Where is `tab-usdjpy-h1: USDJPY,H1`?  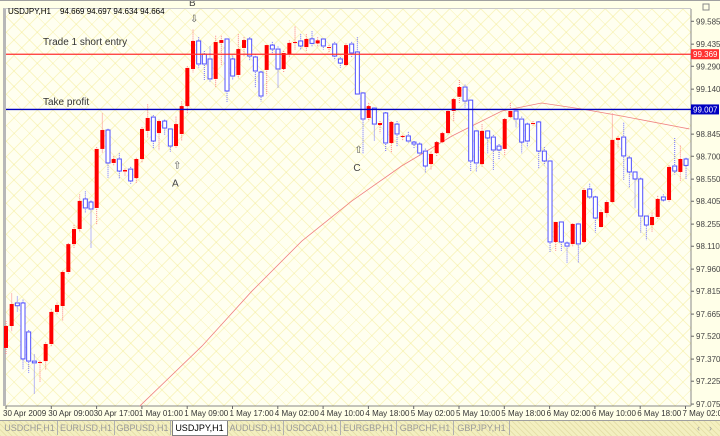 tab-usdjpy-h1: USDJPY,H1 is located at coordinates (199, 428).